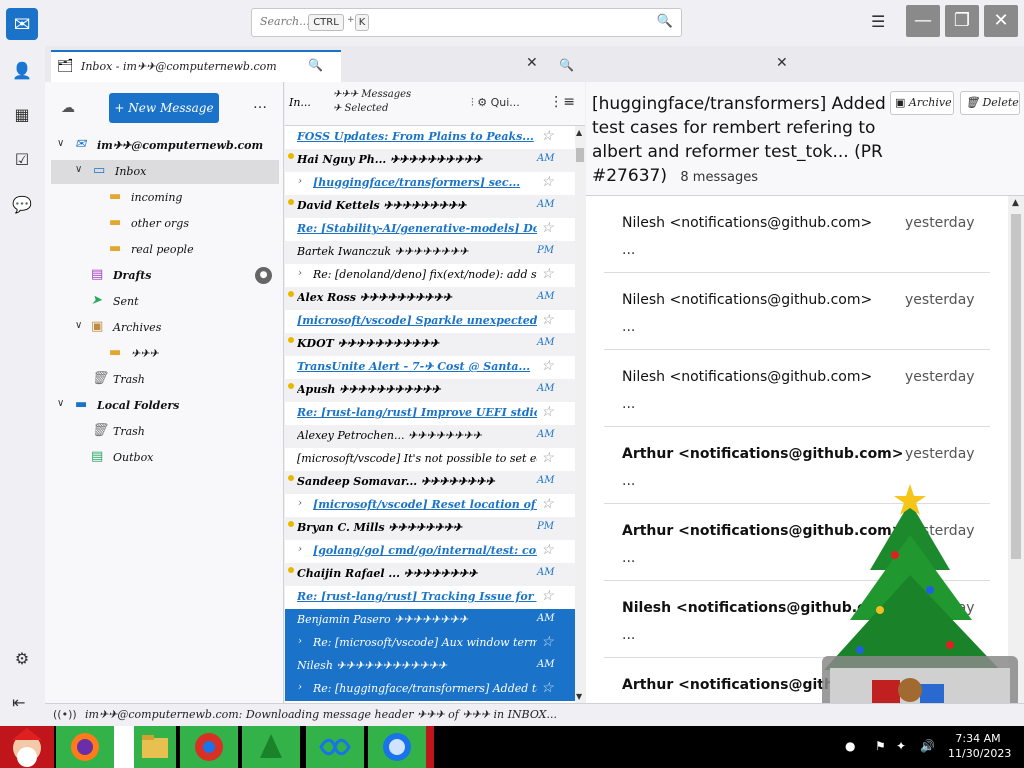 The width and height of the screenshot is (1024, 768). I want to click on collapse-spaces-icon: ⇤, so click(18, 702).